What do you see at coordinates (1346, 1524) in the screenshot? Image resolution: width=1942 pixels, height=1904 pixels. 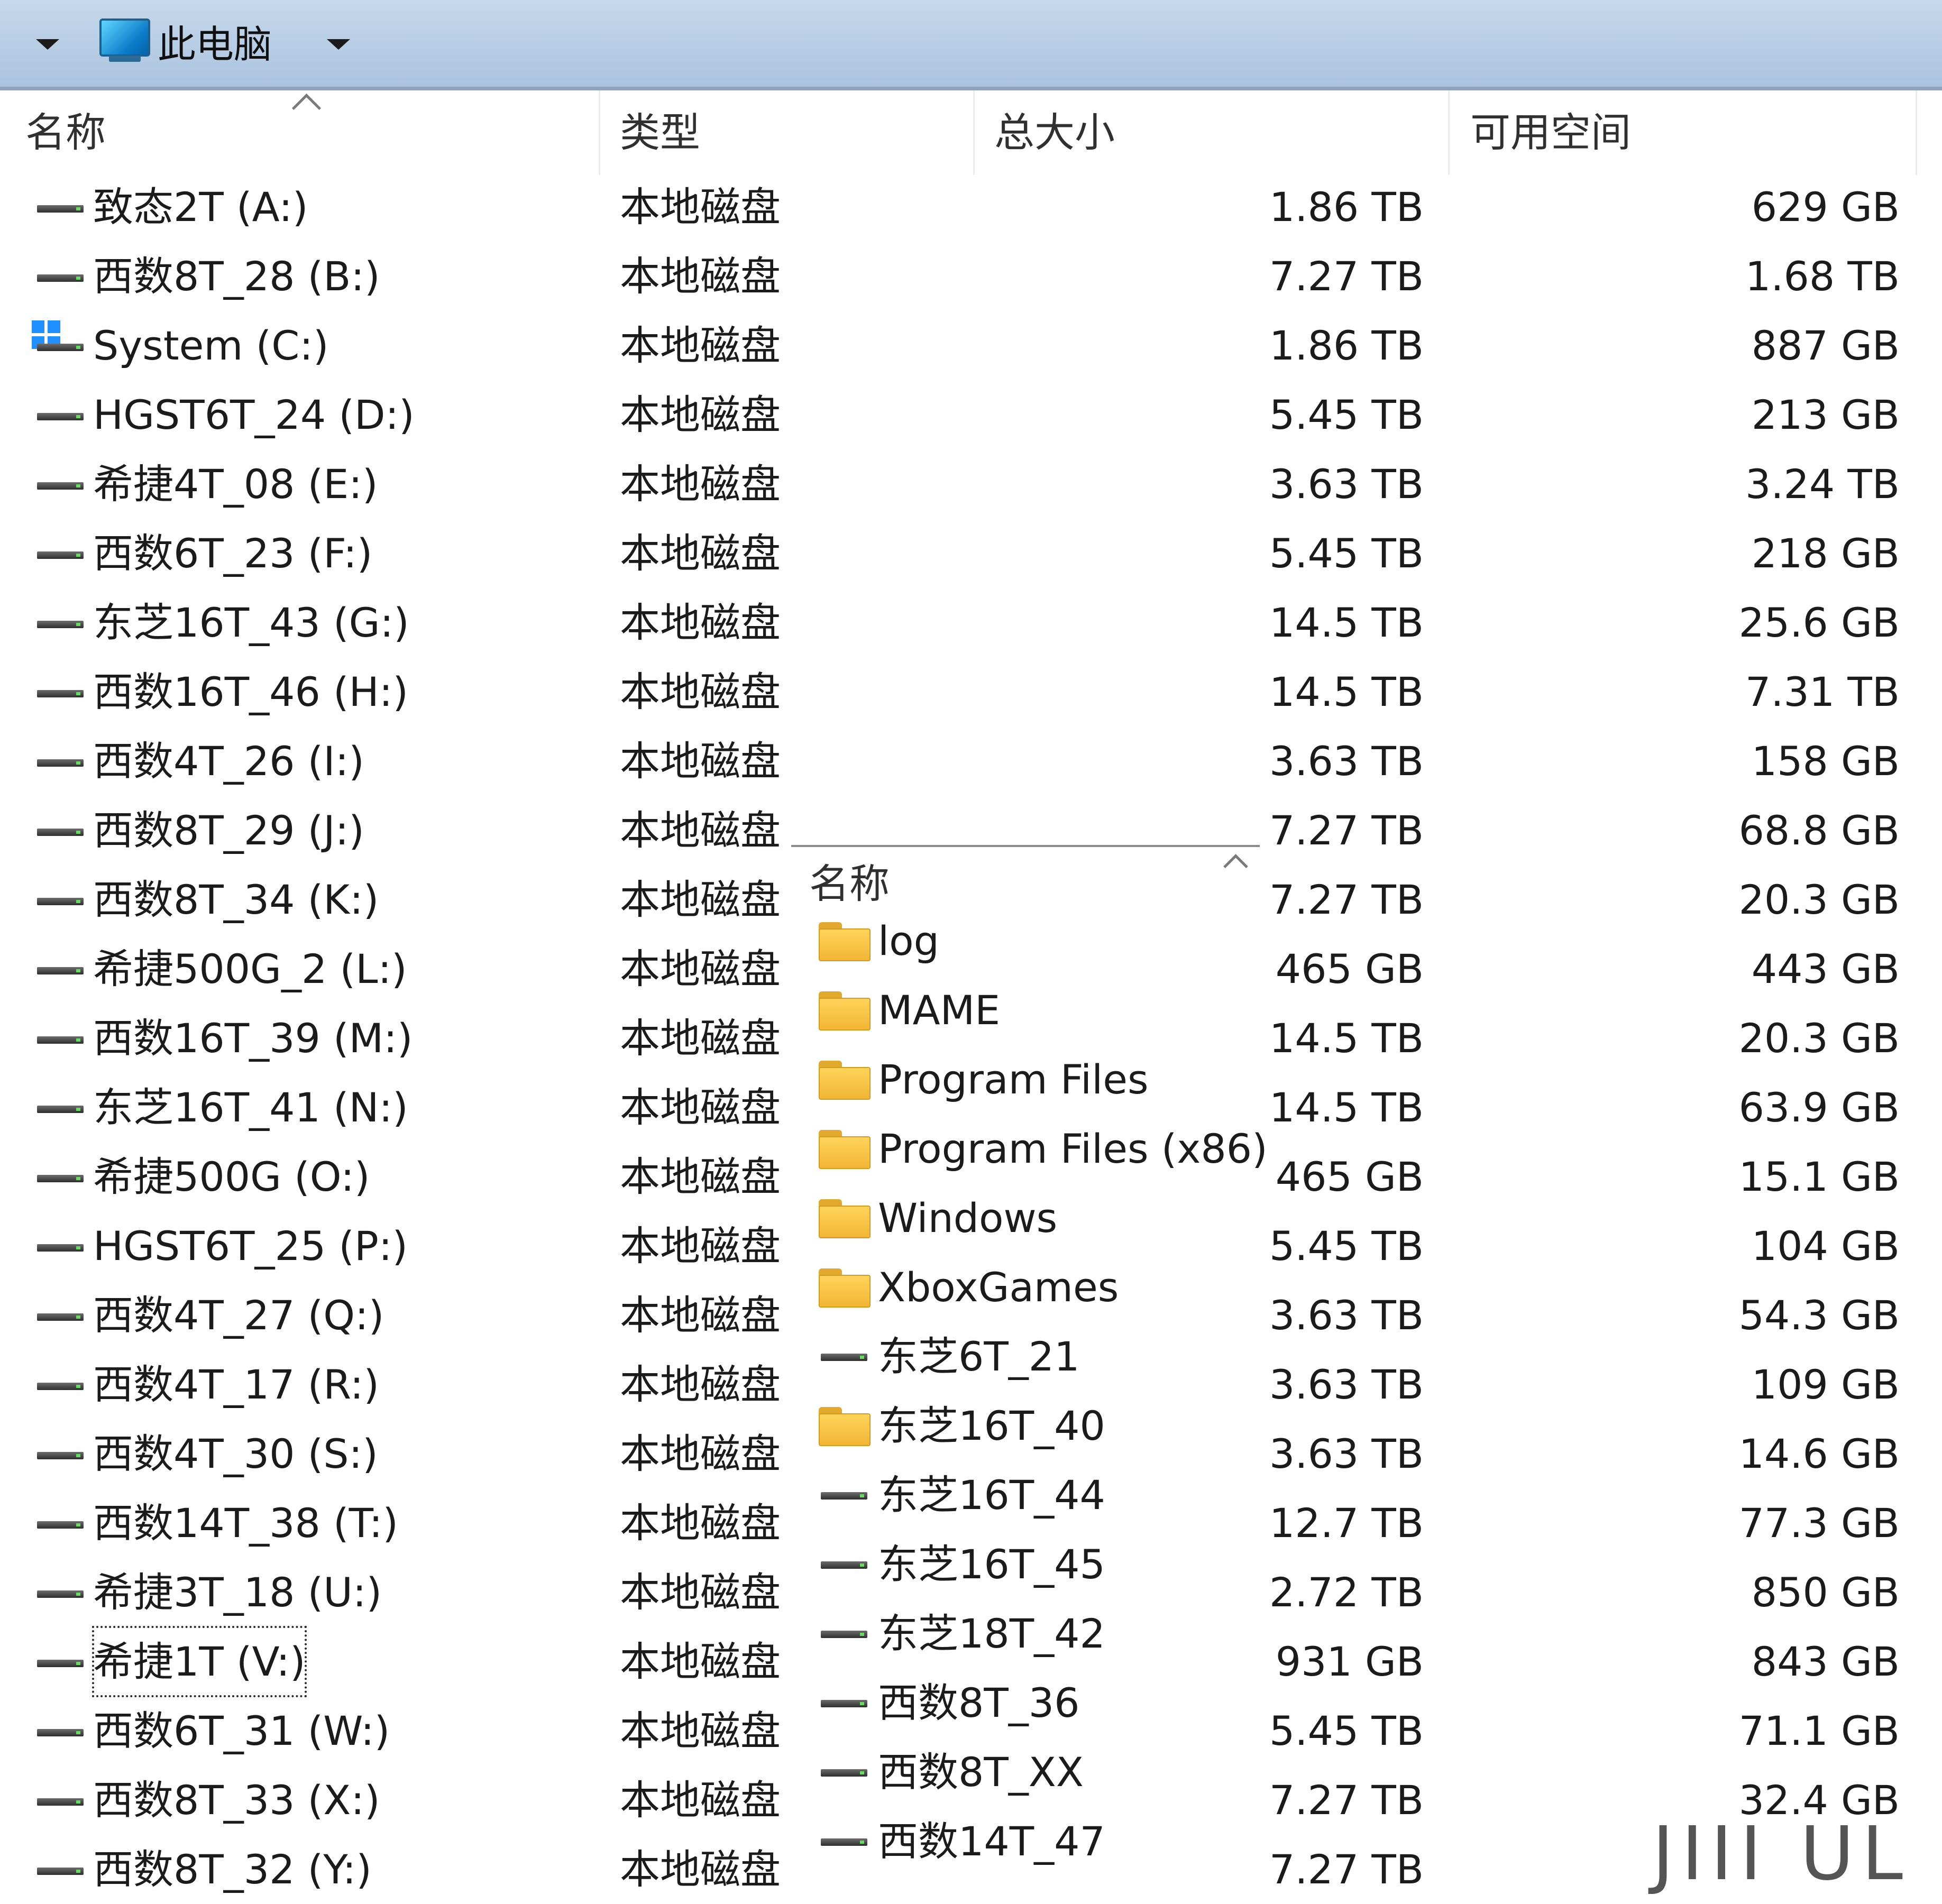 I see `drive-total-size: 12.7 TB` at bounding box center [1346, 1524].